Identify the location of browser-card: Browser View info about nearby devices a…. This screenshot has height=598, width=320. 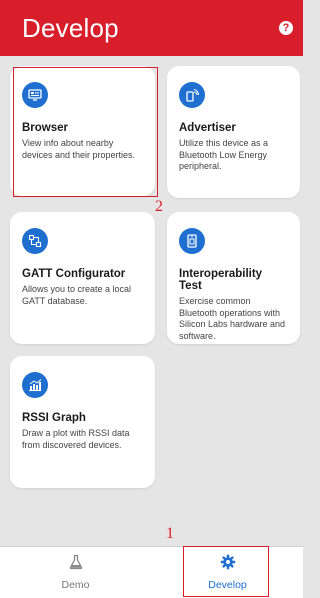
(82, 131).